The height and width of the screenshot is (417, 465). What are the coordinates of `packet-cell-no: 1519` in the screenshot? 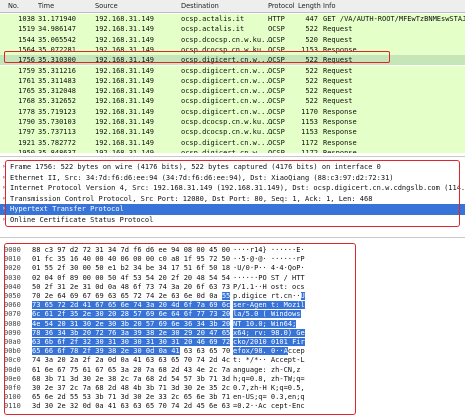 It's located at (26, 29).